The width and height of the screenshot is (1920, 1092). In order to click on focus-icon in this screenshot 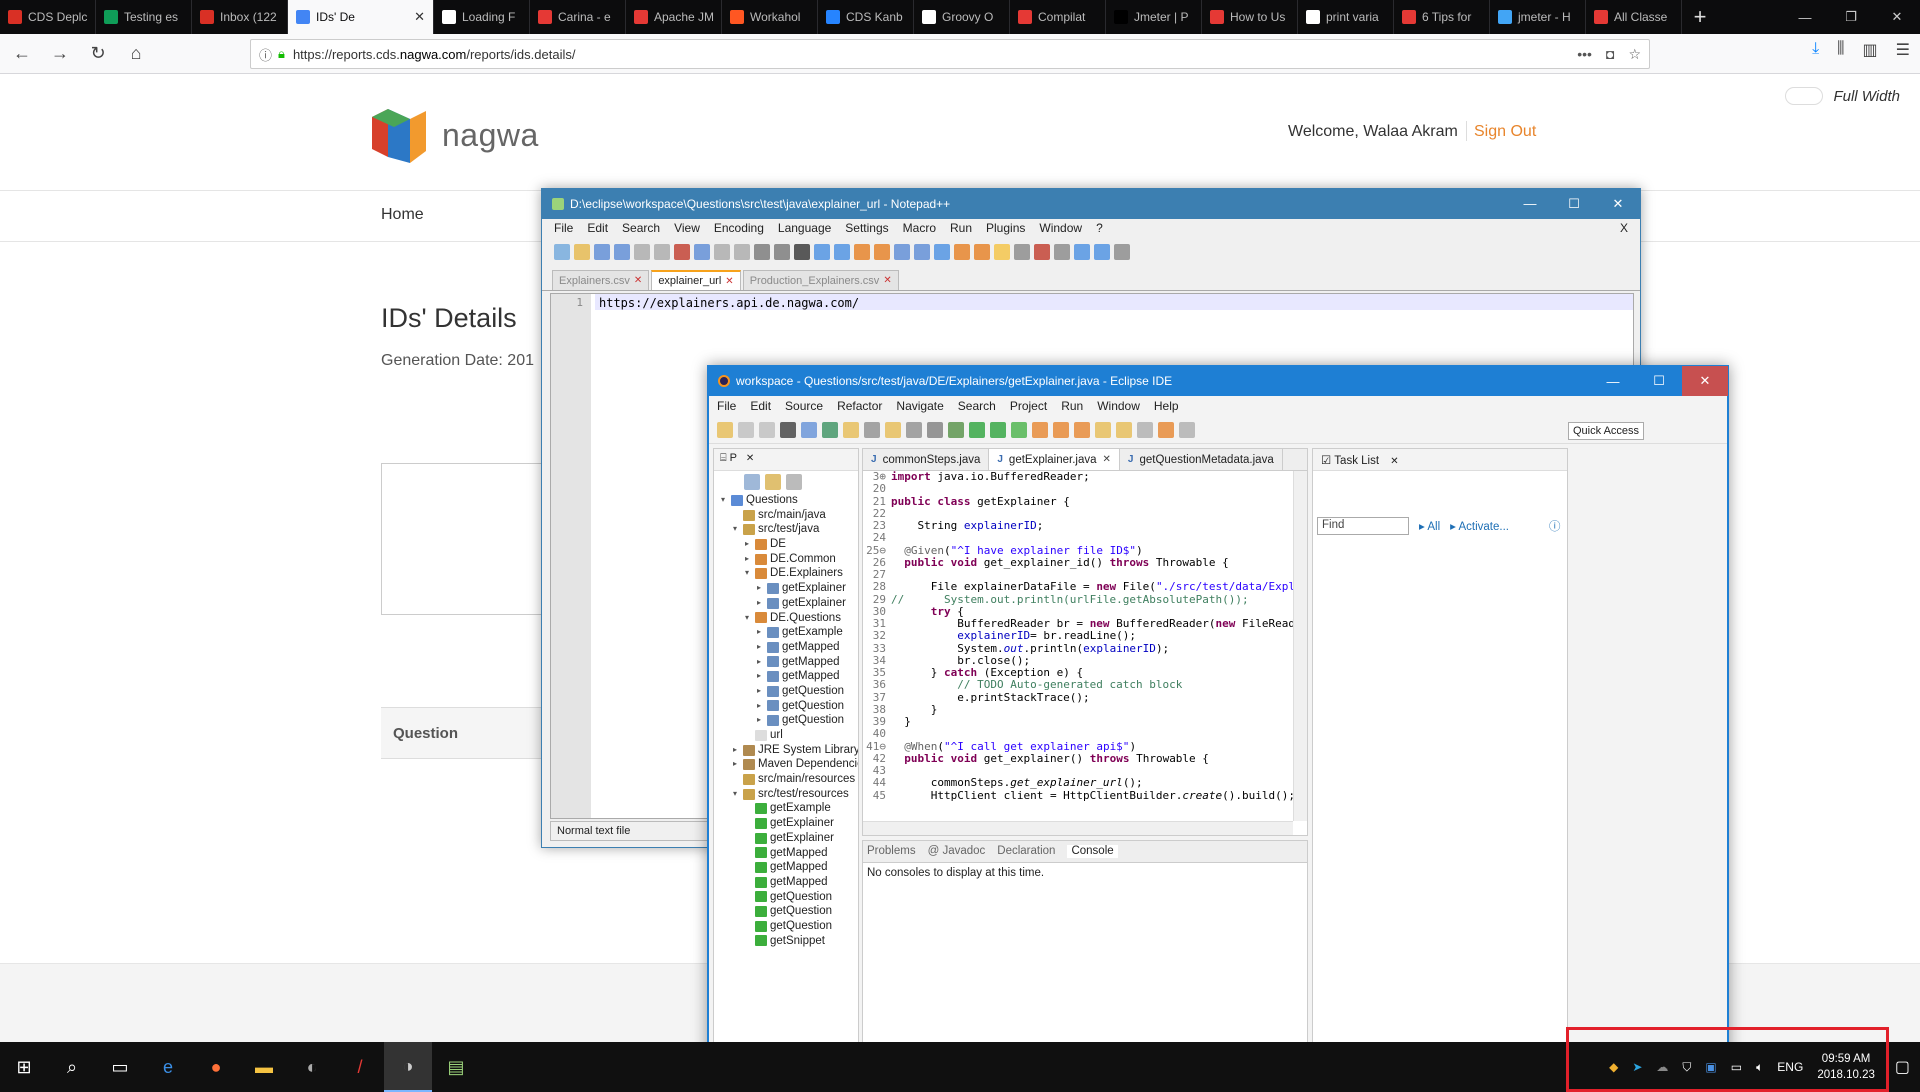, I will do `click(794, 482)`.